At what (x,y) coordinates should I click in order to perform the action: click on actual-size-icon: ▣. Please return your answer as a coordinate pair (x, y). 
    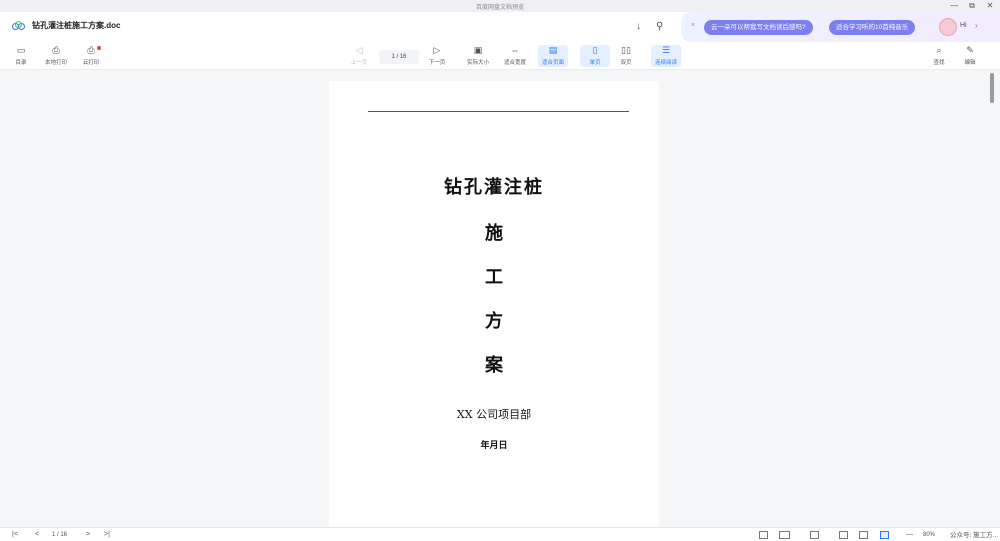
    Looking at the image, I should click on (478, 50).